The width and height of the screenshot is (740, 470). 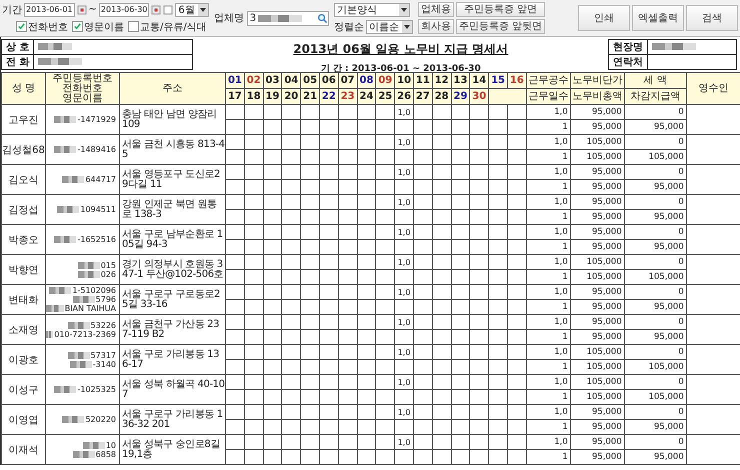 What do you see at coordinates (124, 9) in the screenshot?
I see `end-date-field: 2013-06-30` at bounding box center [124, 9].